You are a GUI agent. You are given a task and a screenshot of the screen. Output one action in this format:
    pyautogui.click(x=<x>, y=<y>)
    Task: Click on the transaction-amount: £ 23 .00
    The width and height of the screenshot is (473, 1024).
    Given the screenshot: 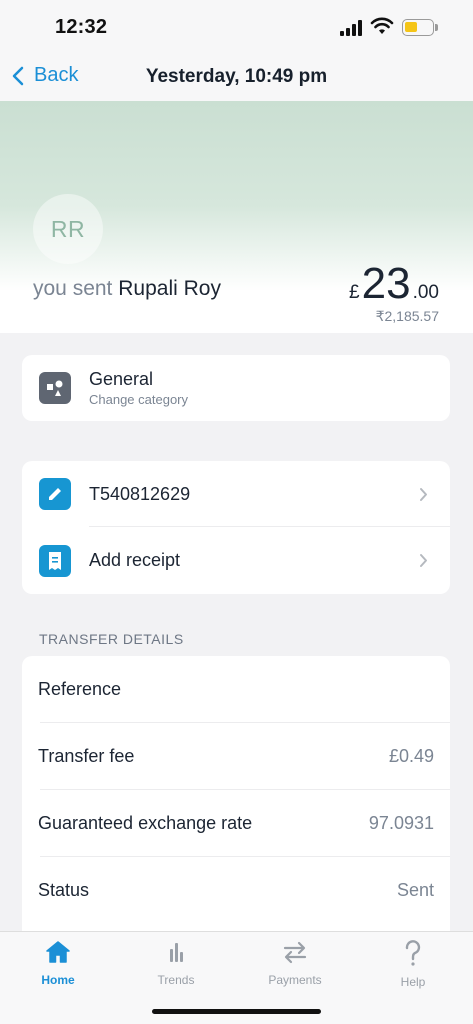 What is the action you would take?
    pyautogui.click(x=394, y=284)
    